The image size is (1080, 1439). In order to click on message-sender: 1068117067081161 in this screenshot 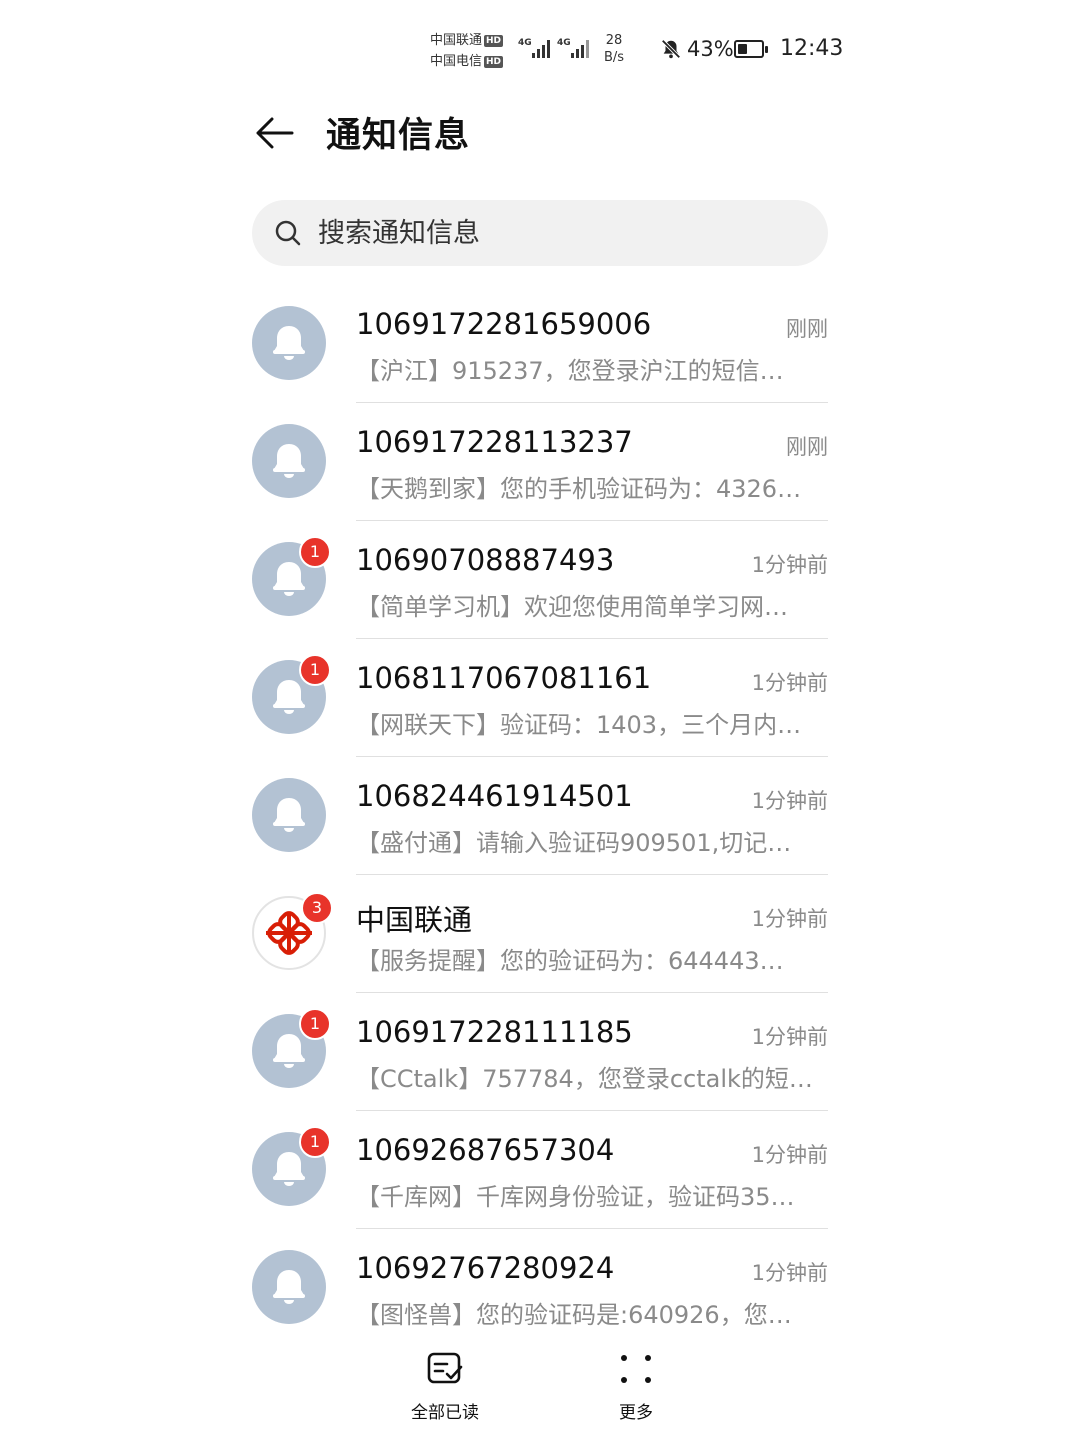, I will do `click(504, 678)`.